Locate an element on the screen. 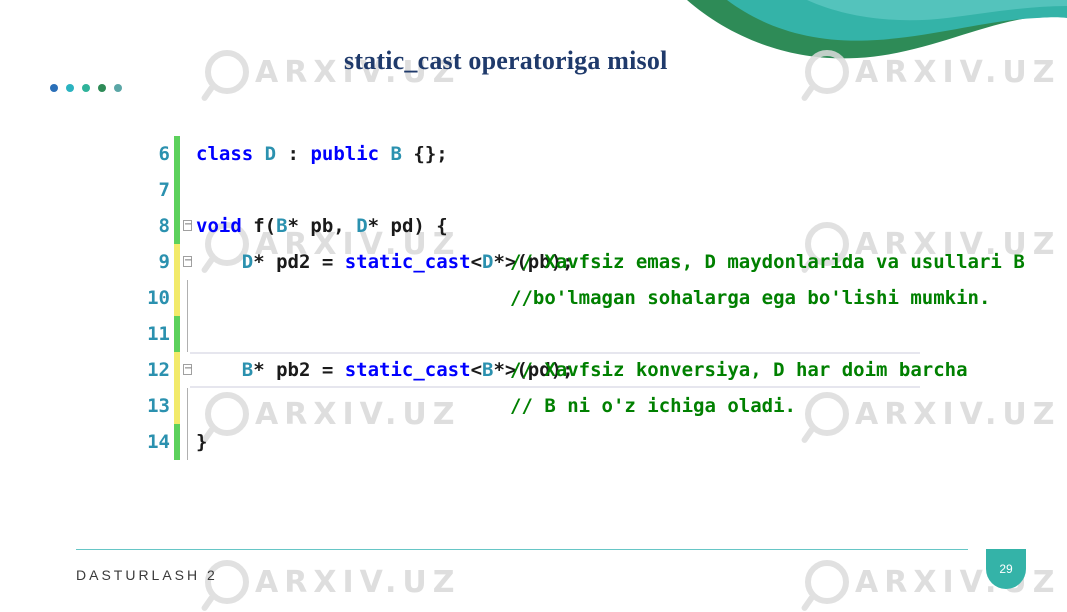 This screenshot has width=1067, height=612. line-number: 14 is located at coordinates (158, 442).